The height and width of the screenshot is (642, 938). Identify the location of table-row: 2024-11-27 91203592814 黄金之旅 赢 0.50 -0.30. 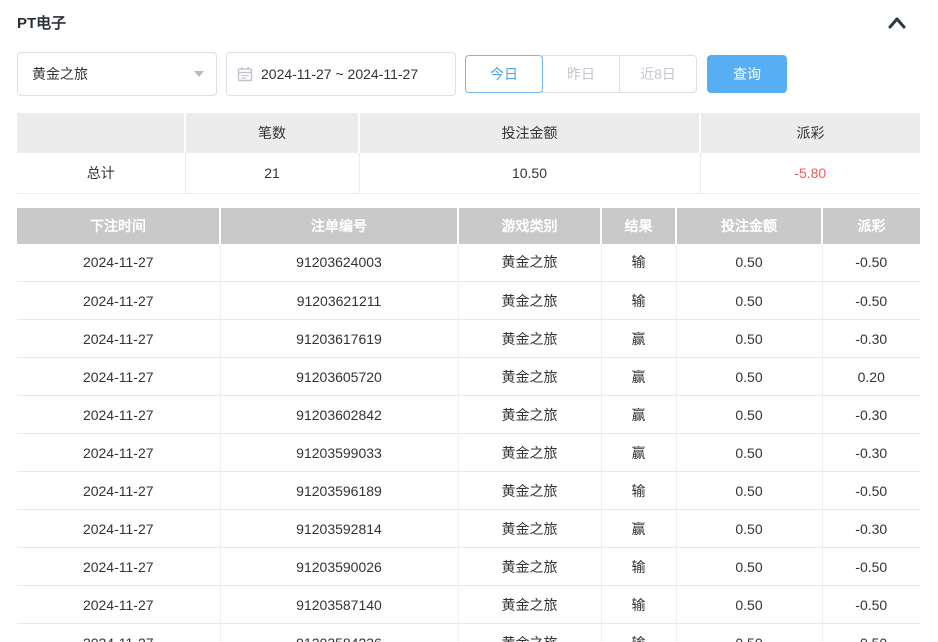
(468, 528).